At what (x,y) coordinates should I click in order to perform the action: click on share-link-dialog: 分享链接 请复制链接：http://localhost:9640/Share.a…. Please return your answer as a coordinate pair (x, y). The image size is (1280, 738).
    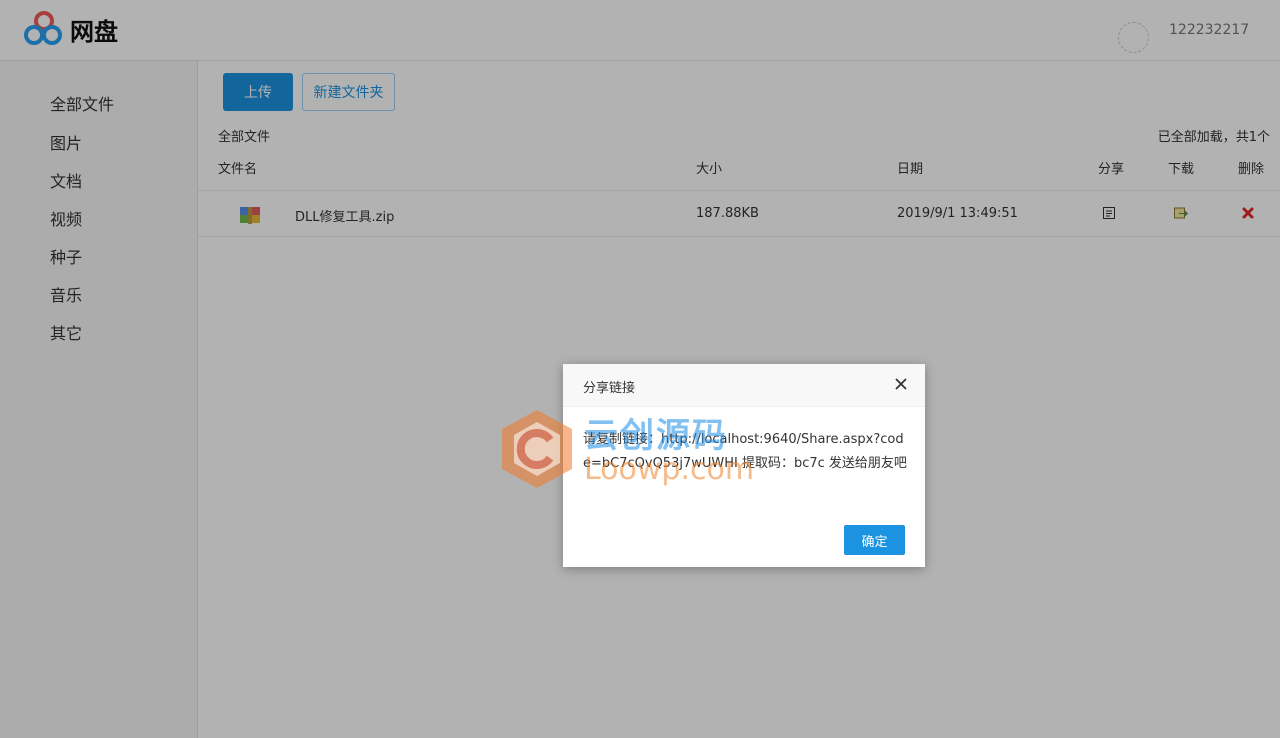
    Looking at the image, I should click on (744, 465).